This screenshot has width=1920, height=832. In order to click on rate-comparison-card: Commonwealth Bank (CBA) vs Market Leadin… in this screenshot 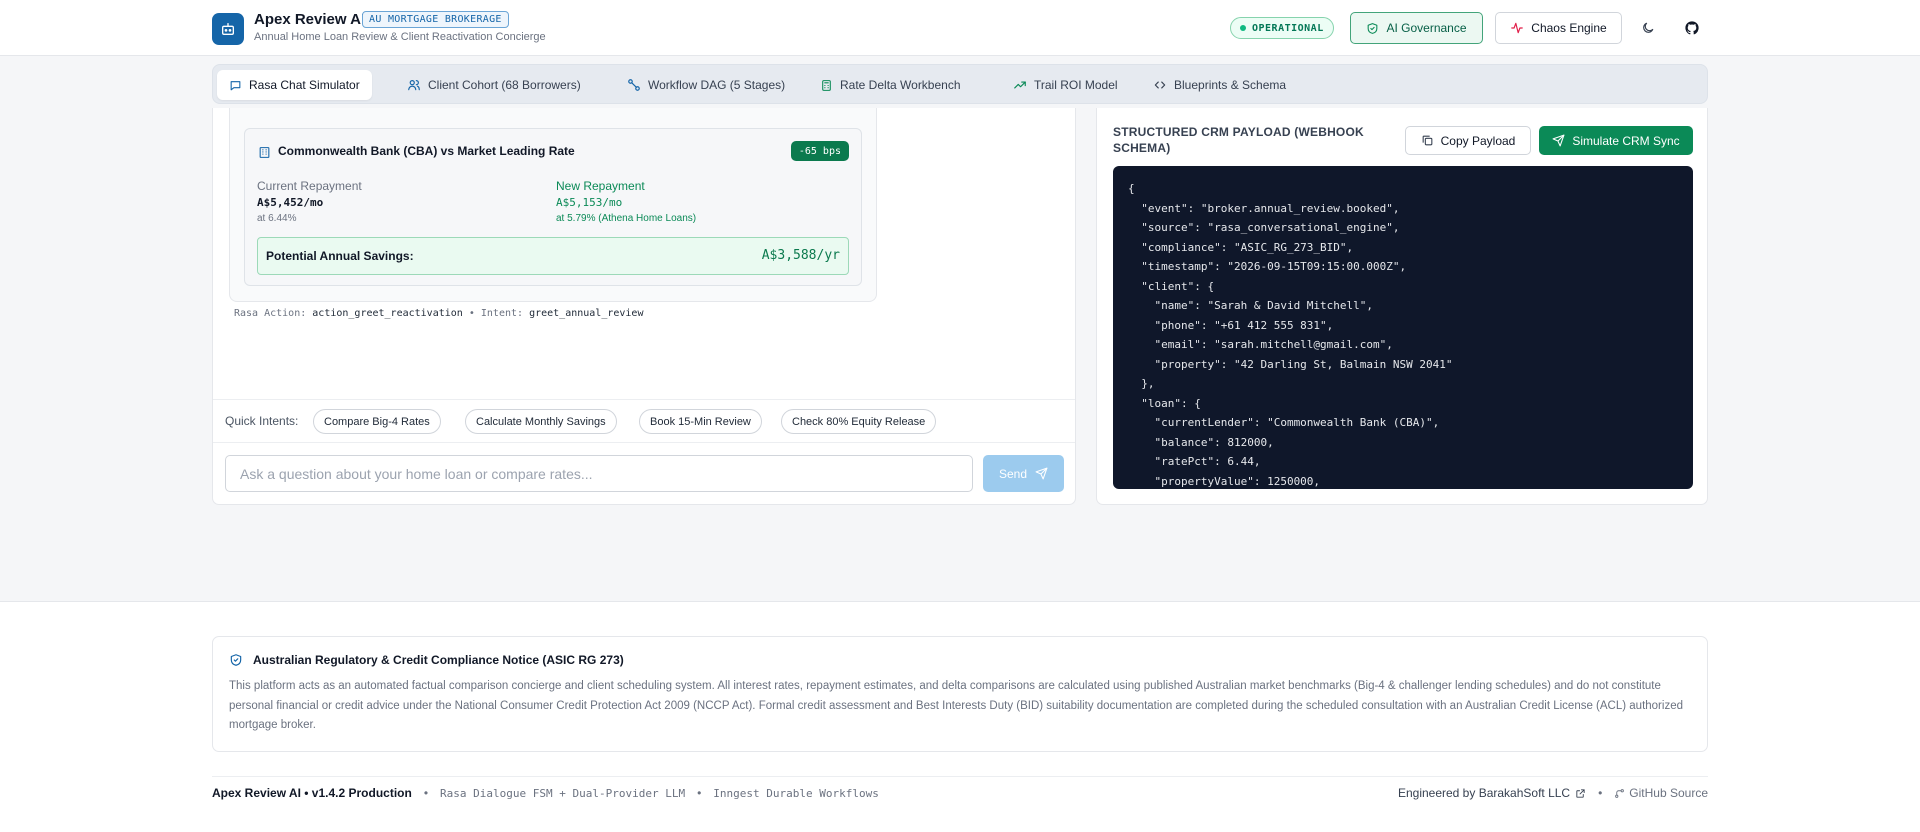, I will do `click(553, 207)`.